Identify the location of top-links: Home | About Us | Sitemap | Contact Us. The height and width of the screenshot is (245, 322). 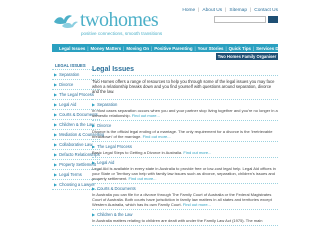
(230, 10).